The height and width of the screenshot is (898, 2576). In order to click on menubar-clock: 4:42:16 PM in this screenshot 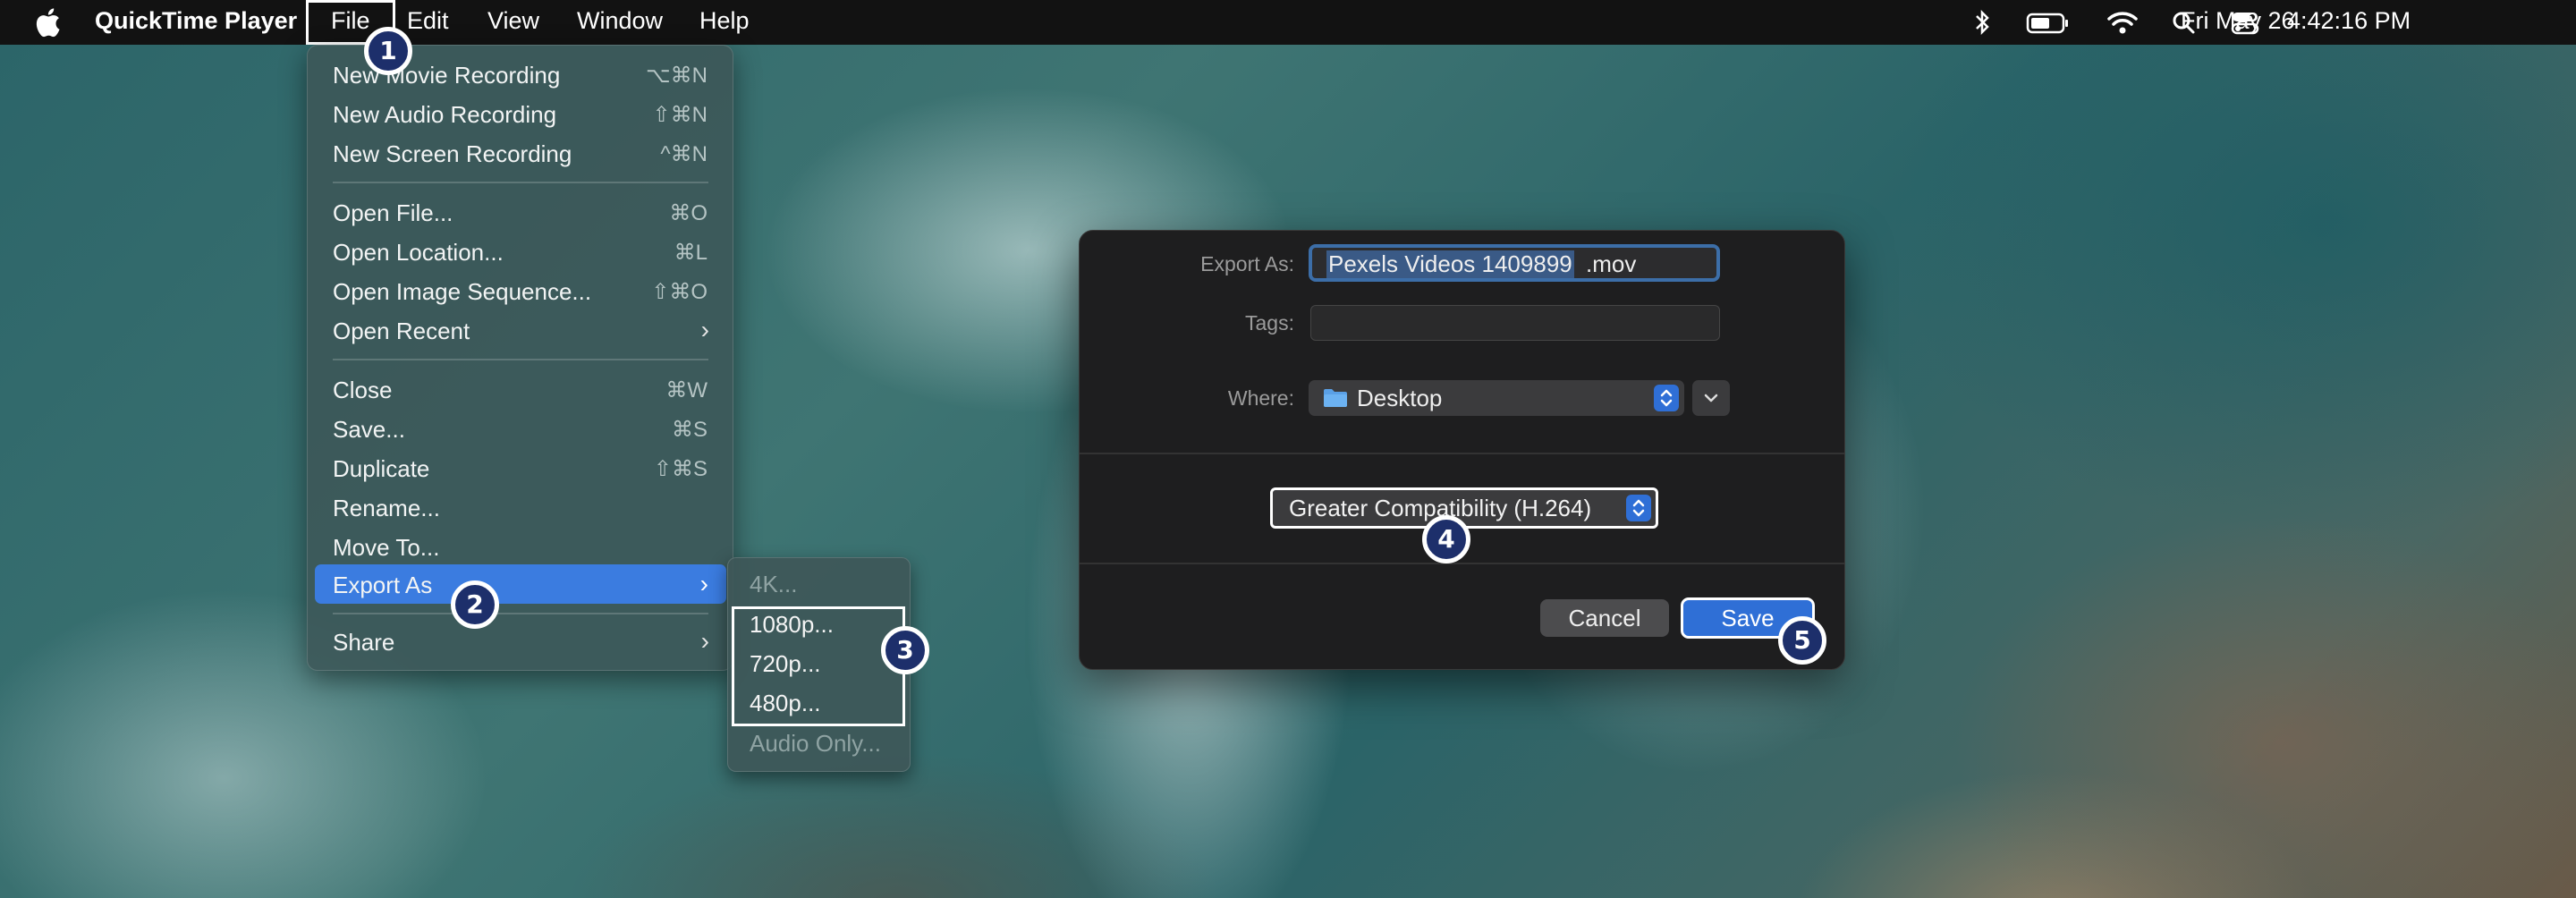, I will do `click(2349, 21)`.